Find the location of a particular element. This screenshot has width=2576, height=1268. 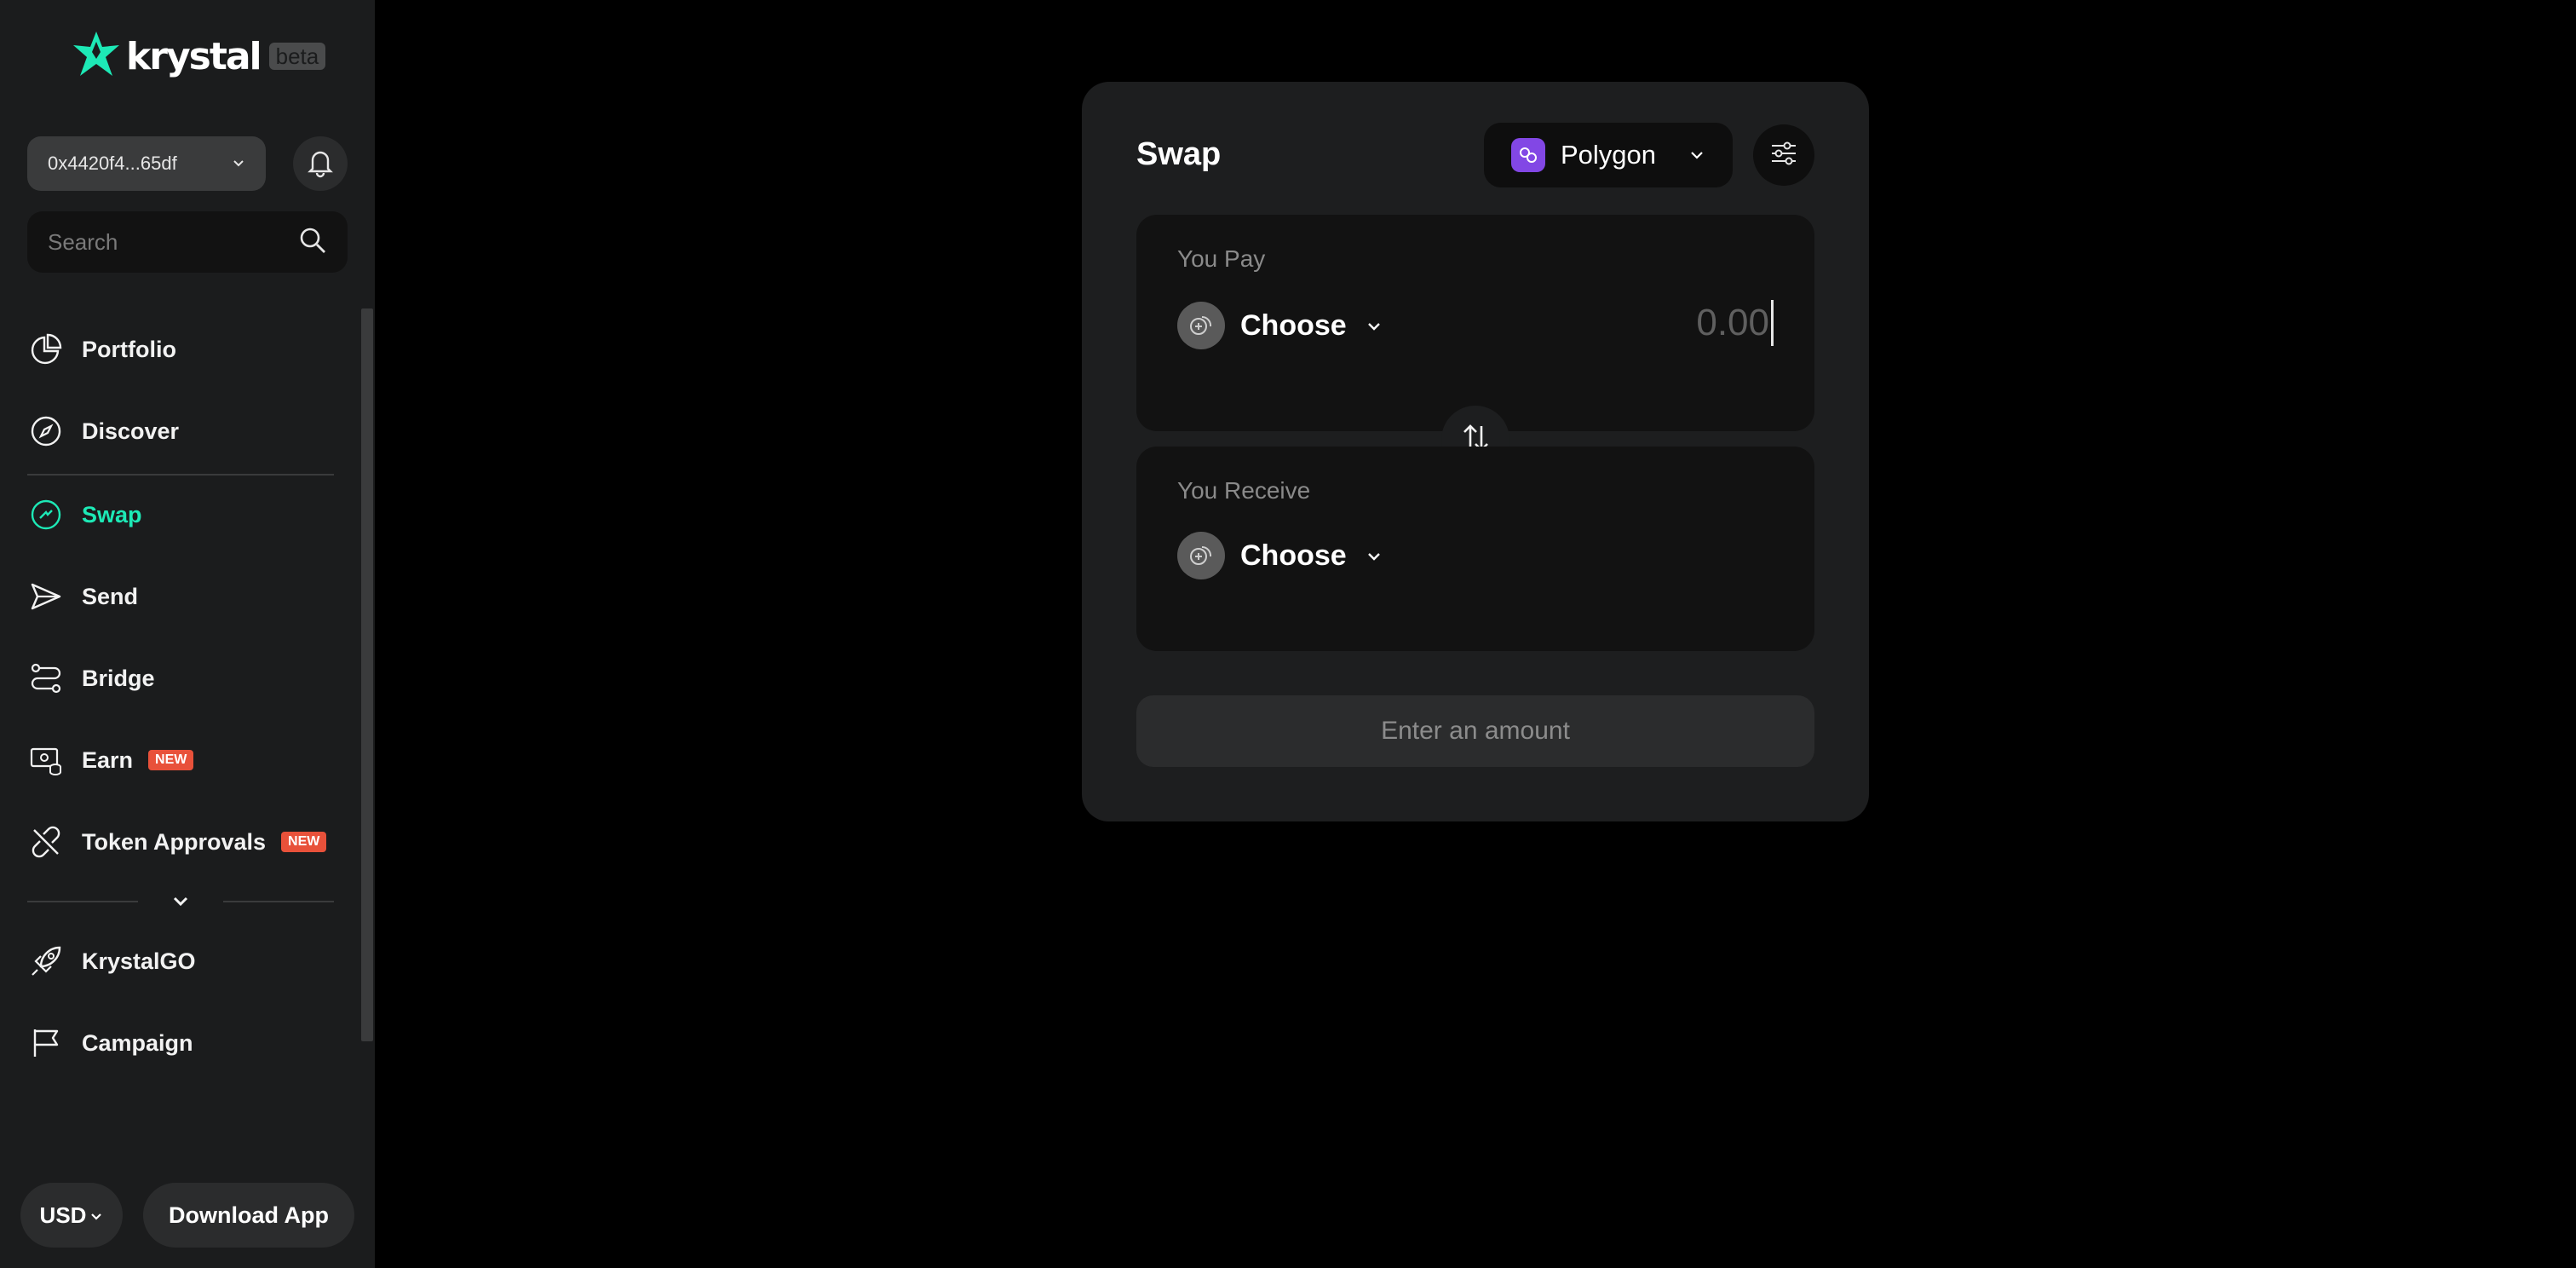

receive-label: You Receive is located at coordinates (1244, 491).